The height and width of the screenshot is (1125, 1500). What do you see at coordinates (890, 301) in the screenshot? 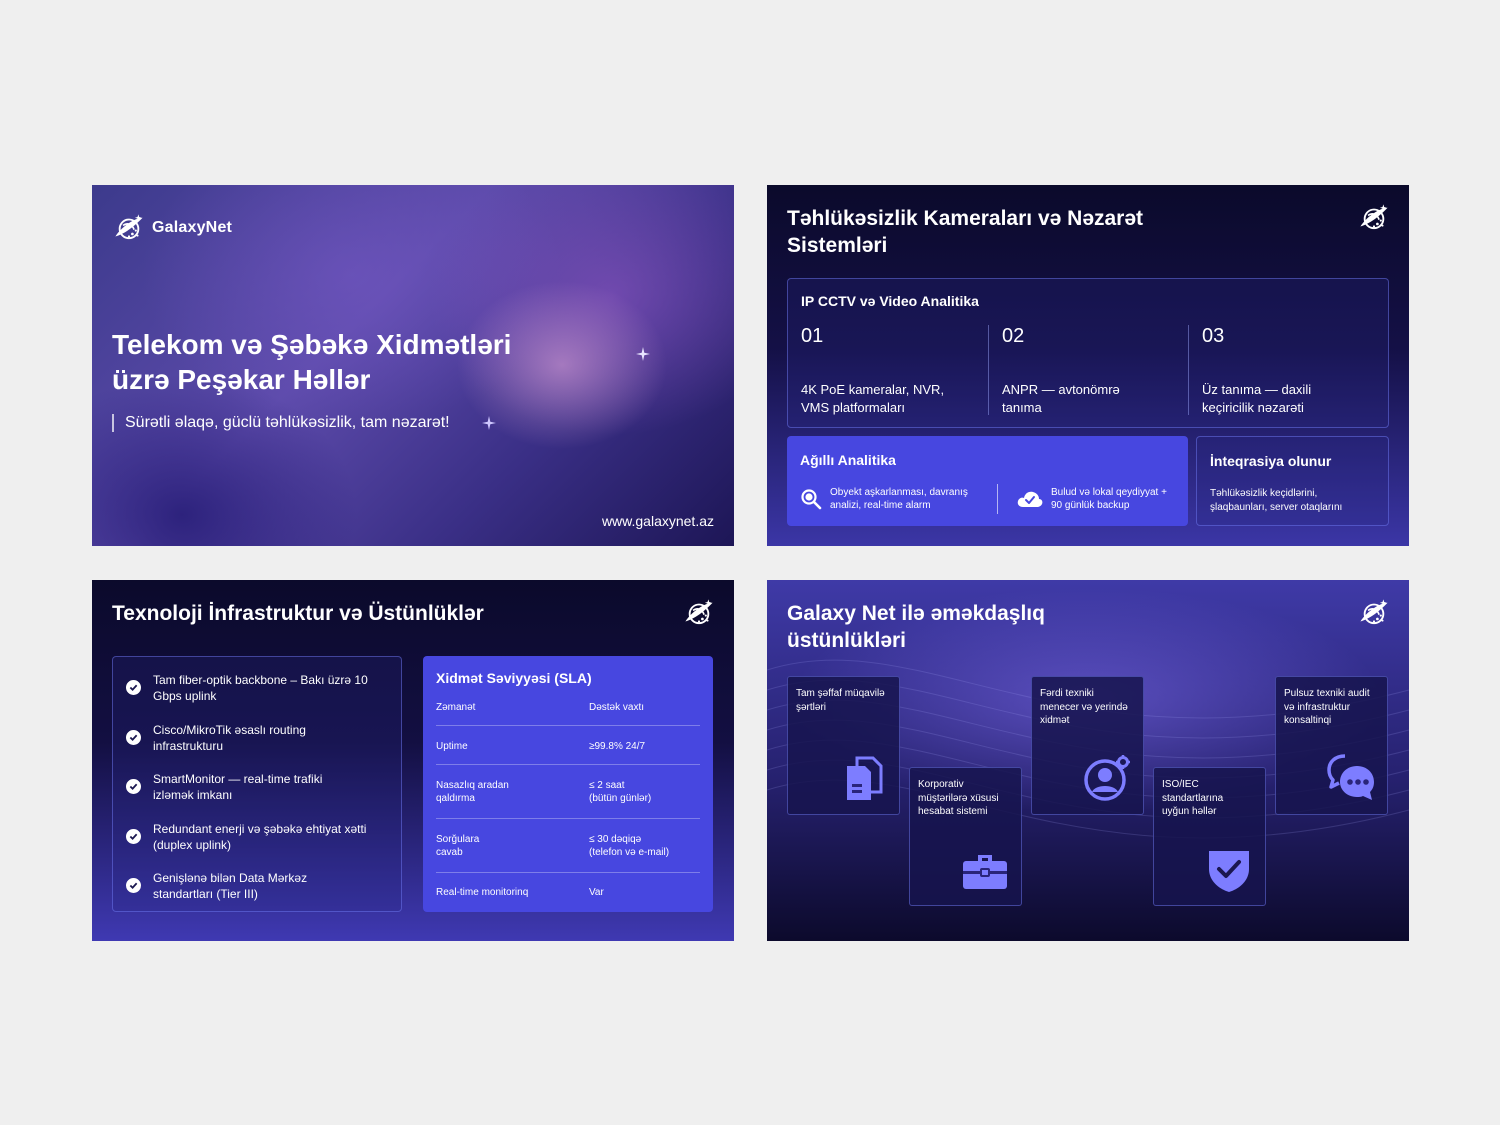
I see `cctv-heading: IP CCTV və Video Analitika` at bounding box center [890, 301].